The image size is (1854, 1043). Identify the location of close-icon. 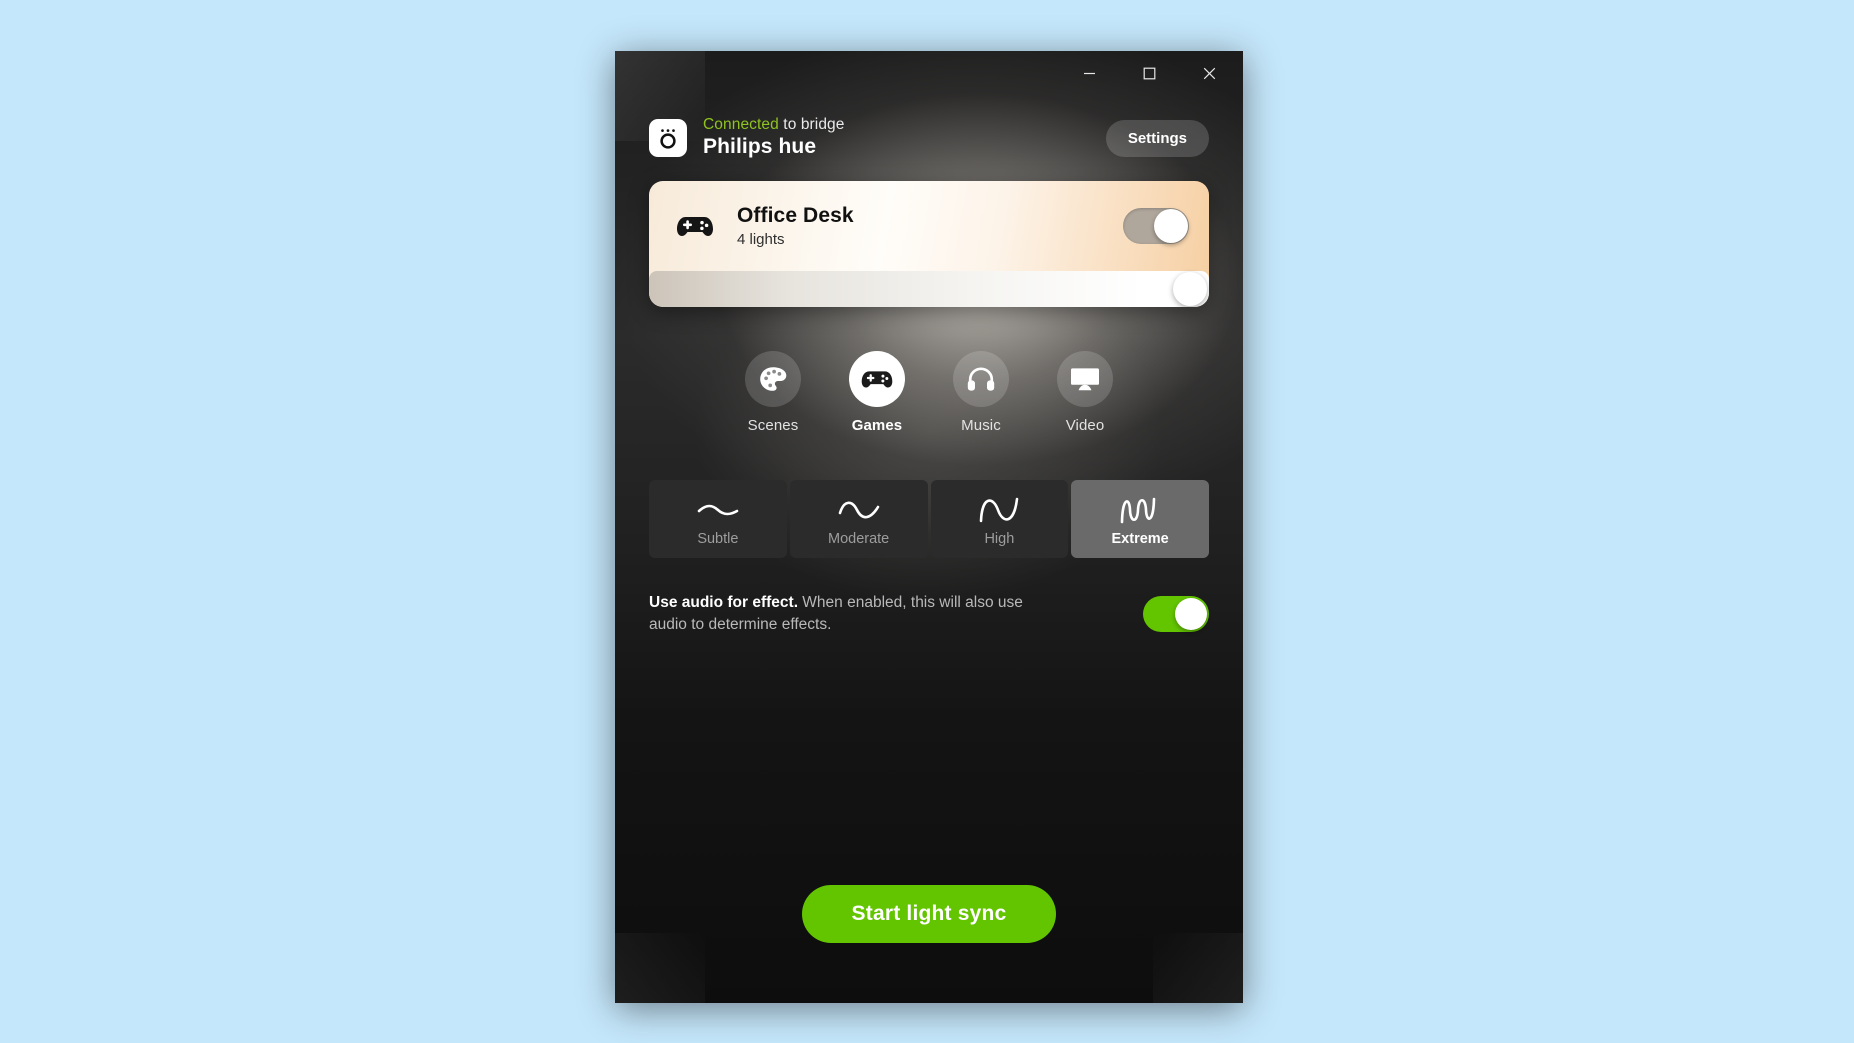
(1209, 73).